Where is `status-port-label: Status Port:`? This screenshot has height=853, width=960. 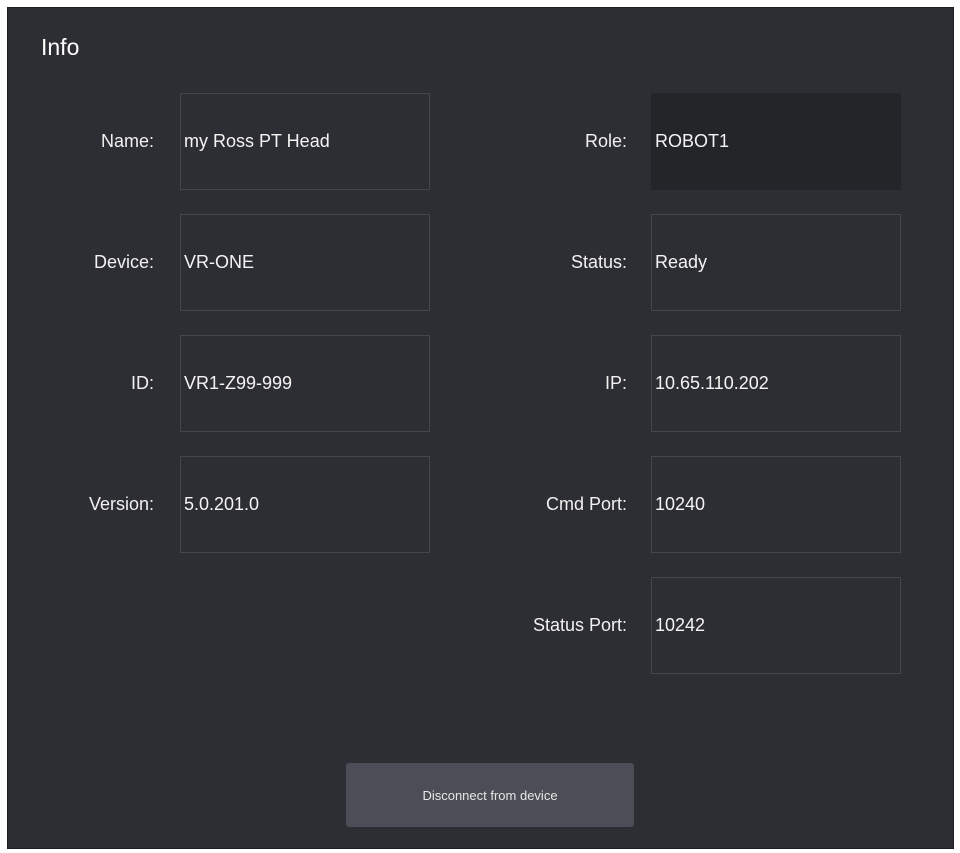
status-port-label: Status Port: is located at coordinates (579, 625).